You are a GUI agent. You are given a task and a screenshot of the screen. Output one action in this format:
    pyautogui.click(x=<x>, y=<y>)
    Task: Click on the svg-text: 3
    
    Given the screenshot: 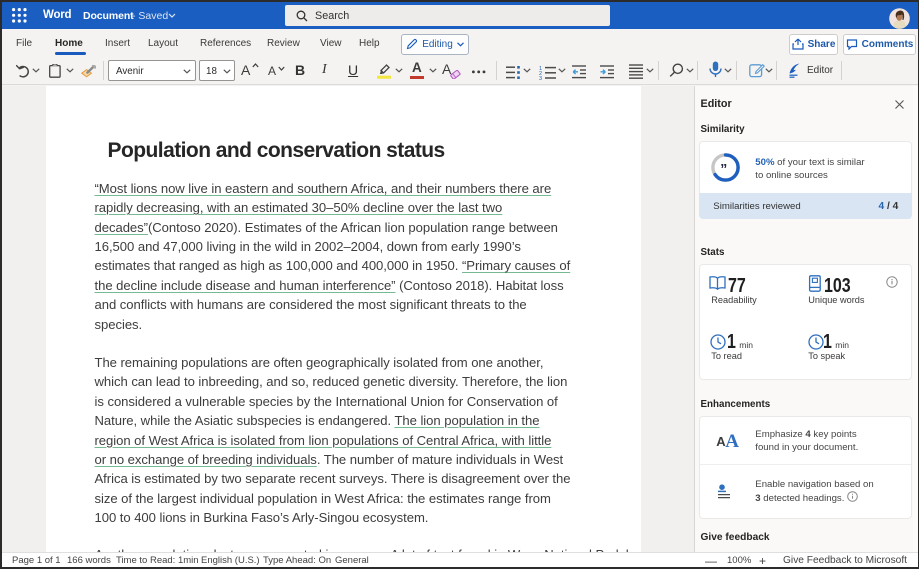 What is the action you would take?
    pyautogui.click(x=540, y=78)
    